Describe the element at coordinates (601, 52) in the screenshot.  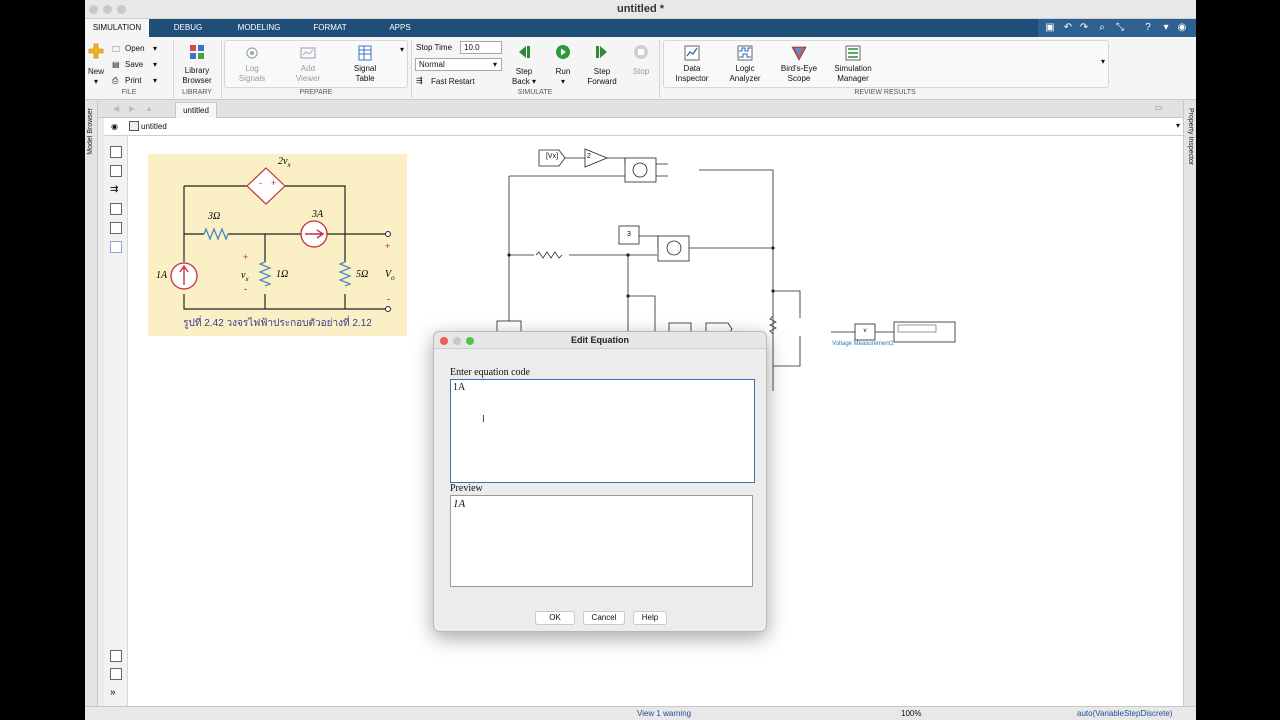
I see `step-forward-icon` at that location.